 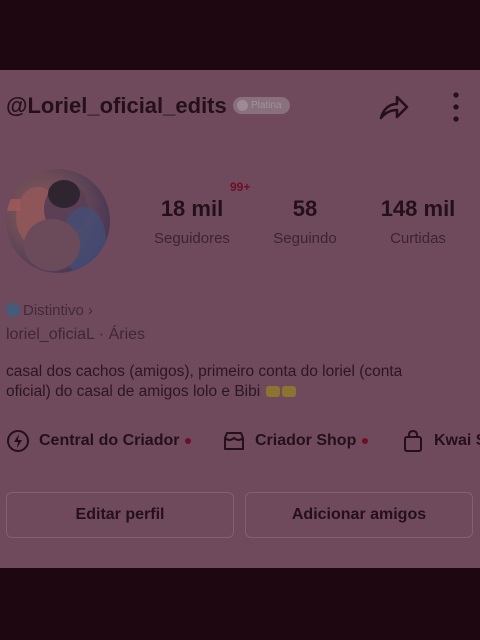 I want to click on badge-icon, so click(x=242, y=105).